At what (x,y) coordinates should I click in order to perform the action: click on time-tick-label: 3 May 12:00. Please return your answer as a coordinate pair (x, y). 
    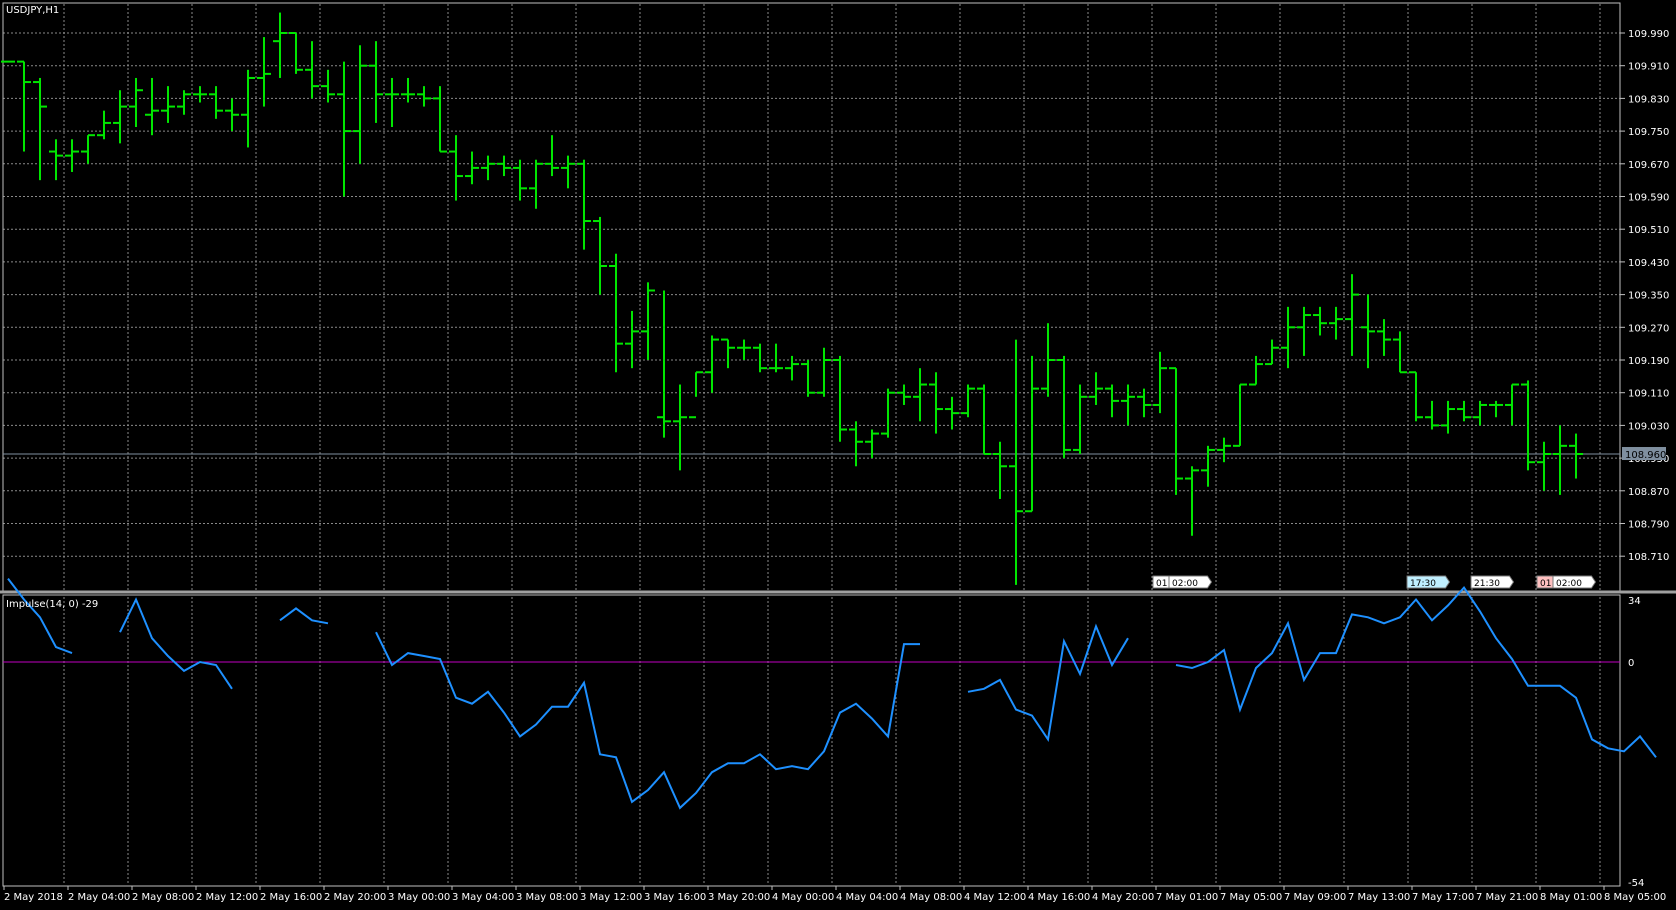
    Looking at the image, I should click on (611, 897).